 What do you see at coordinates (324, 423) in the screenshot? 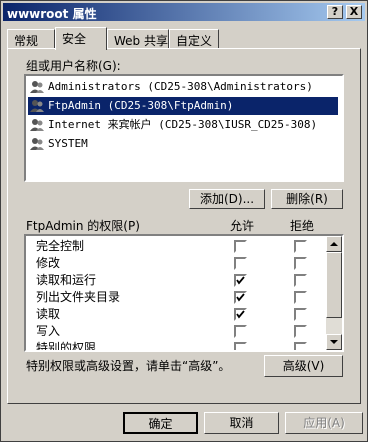
I see `apply-button: 应用(A)` at bounding box center [324, 423].